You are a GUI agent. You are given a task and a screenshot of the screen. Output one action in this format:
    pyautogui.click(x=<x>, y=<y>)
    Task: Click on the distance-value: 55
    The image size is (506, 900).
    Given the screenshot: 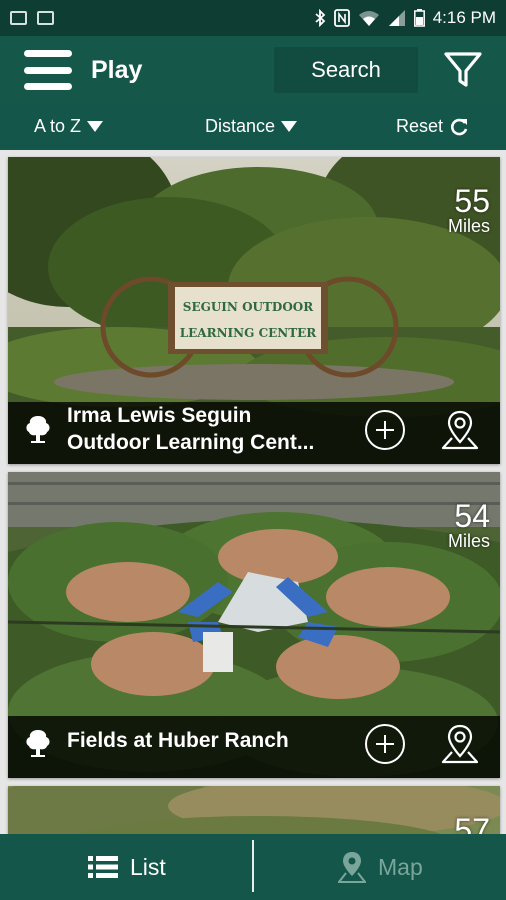 What is the action you would take?
    pyautogui.click(x=472, y=201)
    